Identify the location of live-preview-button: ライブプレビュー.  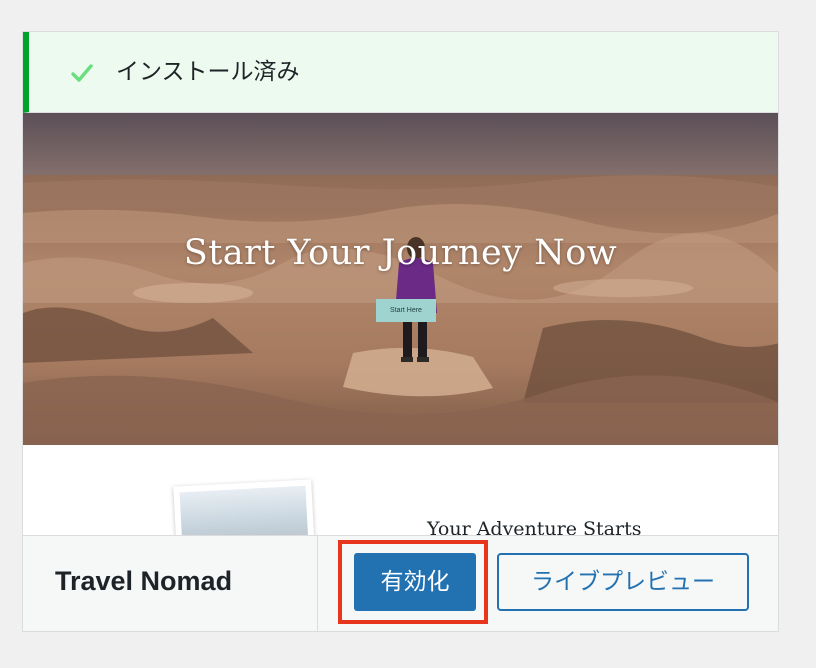
(623, 582).